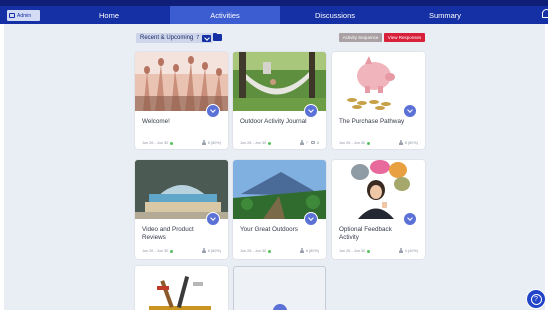  I want to click on card-title: The Purchase Pathway, so click(372, 121).